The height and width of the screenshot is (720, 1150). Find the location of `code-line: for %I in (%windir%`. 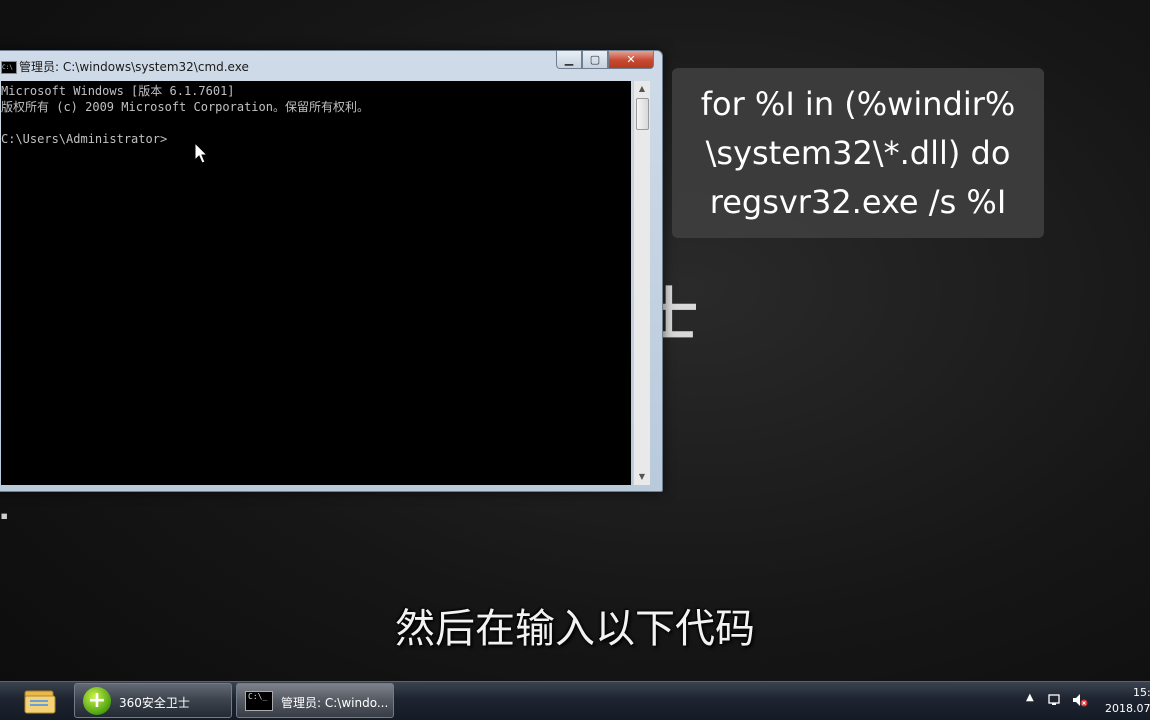

code-line: for %I in (%windir% is located at coordinates (858, 104).